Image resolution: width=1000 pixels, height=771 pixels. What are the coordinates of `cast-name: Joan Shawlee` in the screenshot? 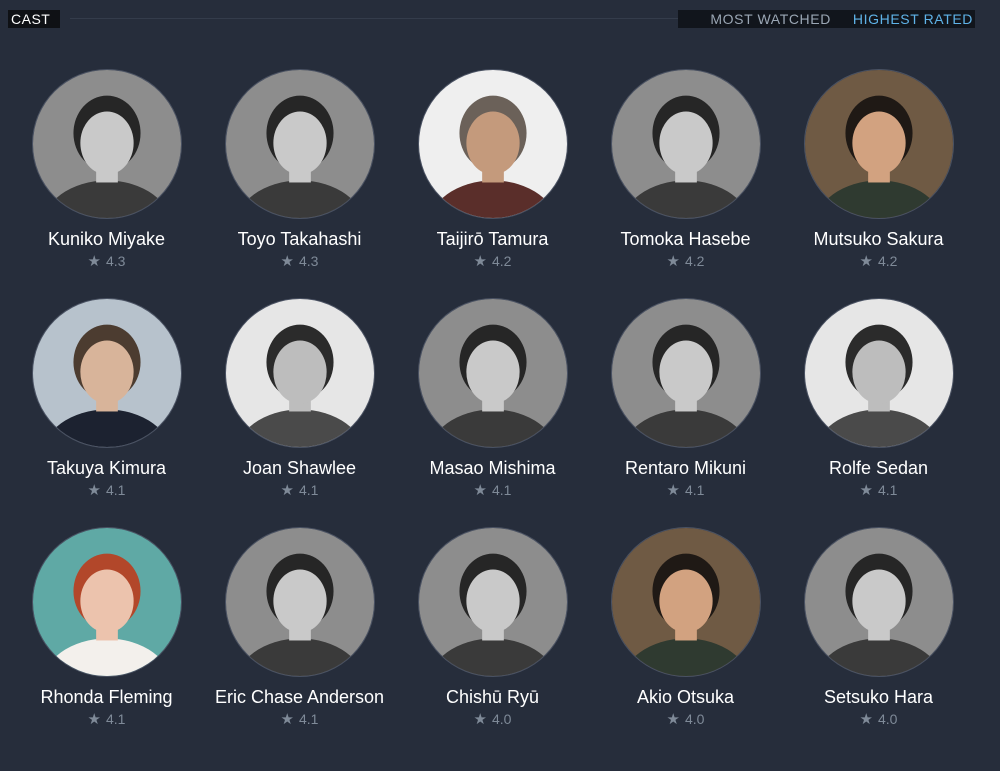 It's located at (300, 468).